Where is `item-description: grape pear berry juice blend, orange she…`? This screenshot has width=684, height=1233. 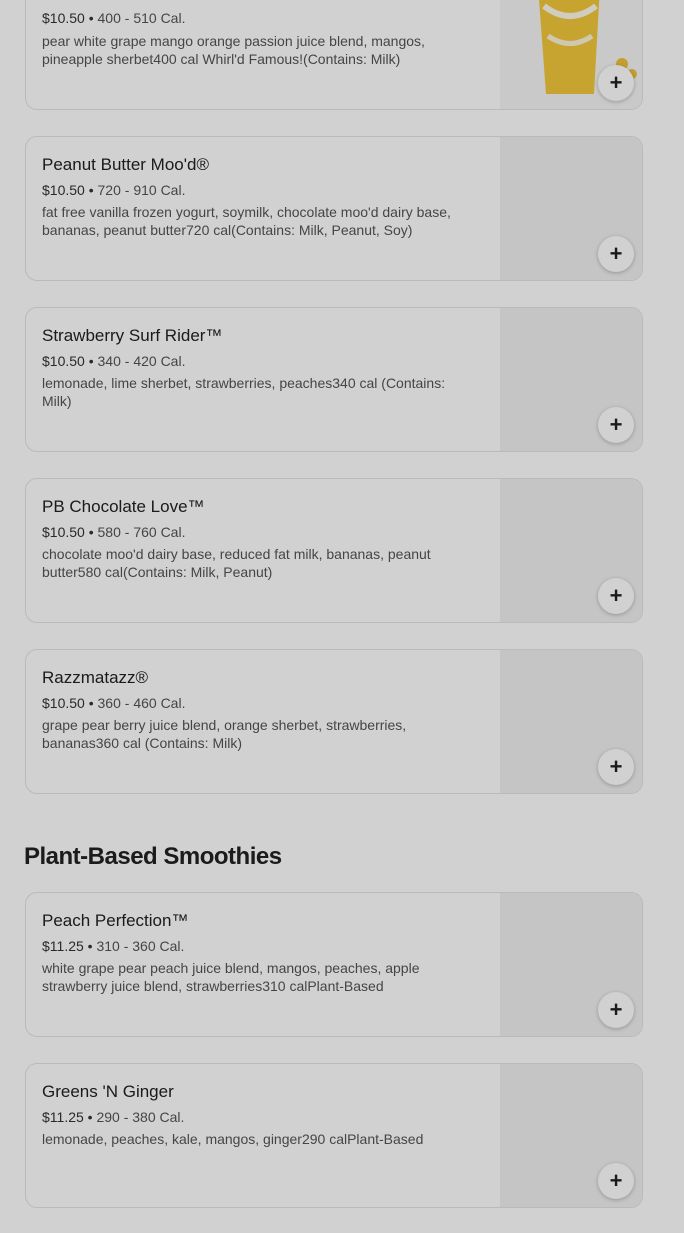
item-description: grape pear berry juice blend, orange she… is located at coordinates (224, 734).